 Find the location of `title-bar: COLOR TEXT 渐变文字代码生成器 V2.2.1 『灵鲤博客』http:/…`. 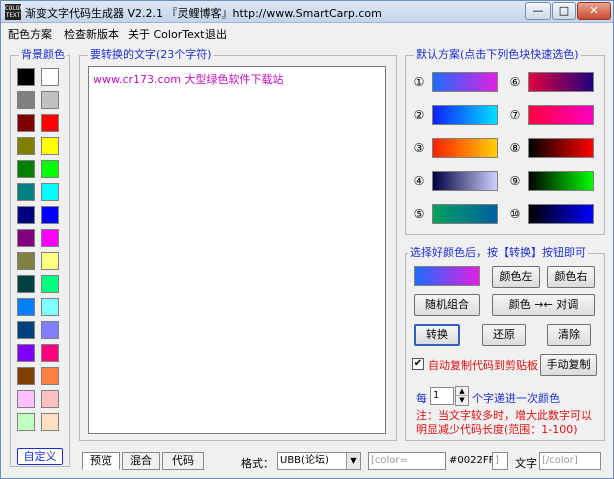

title-bar: COLOR TEXT 渐变文字代码生成器 V2.2.1 『灵鲤博客』http:/… is located at coordinates (307, 12).